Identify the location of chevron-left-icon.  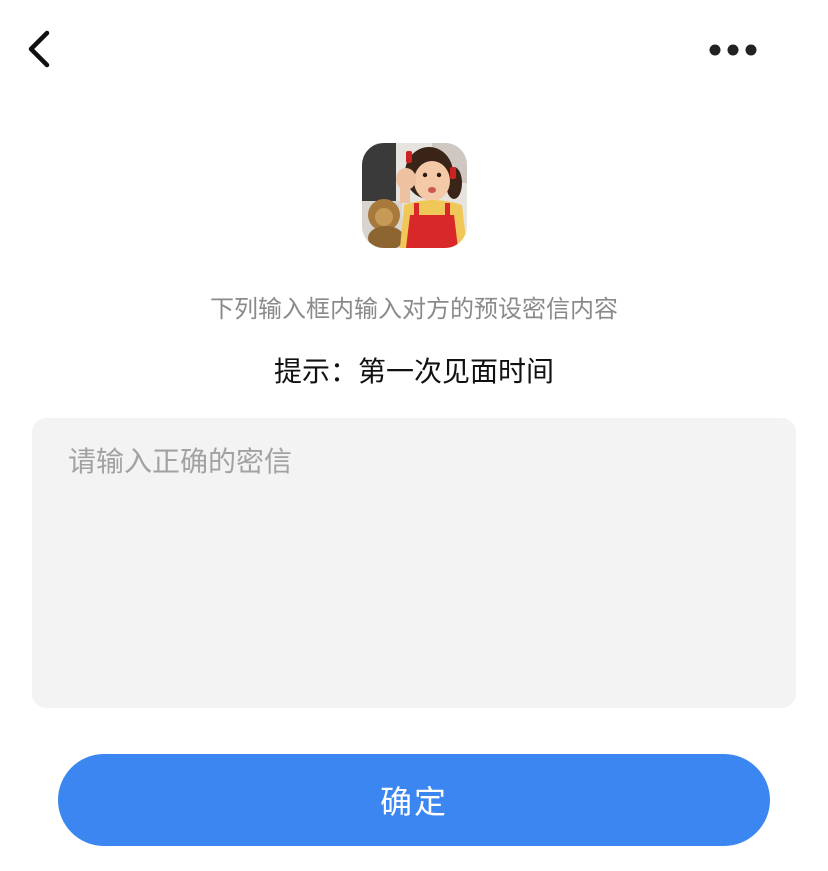
(40, 51).